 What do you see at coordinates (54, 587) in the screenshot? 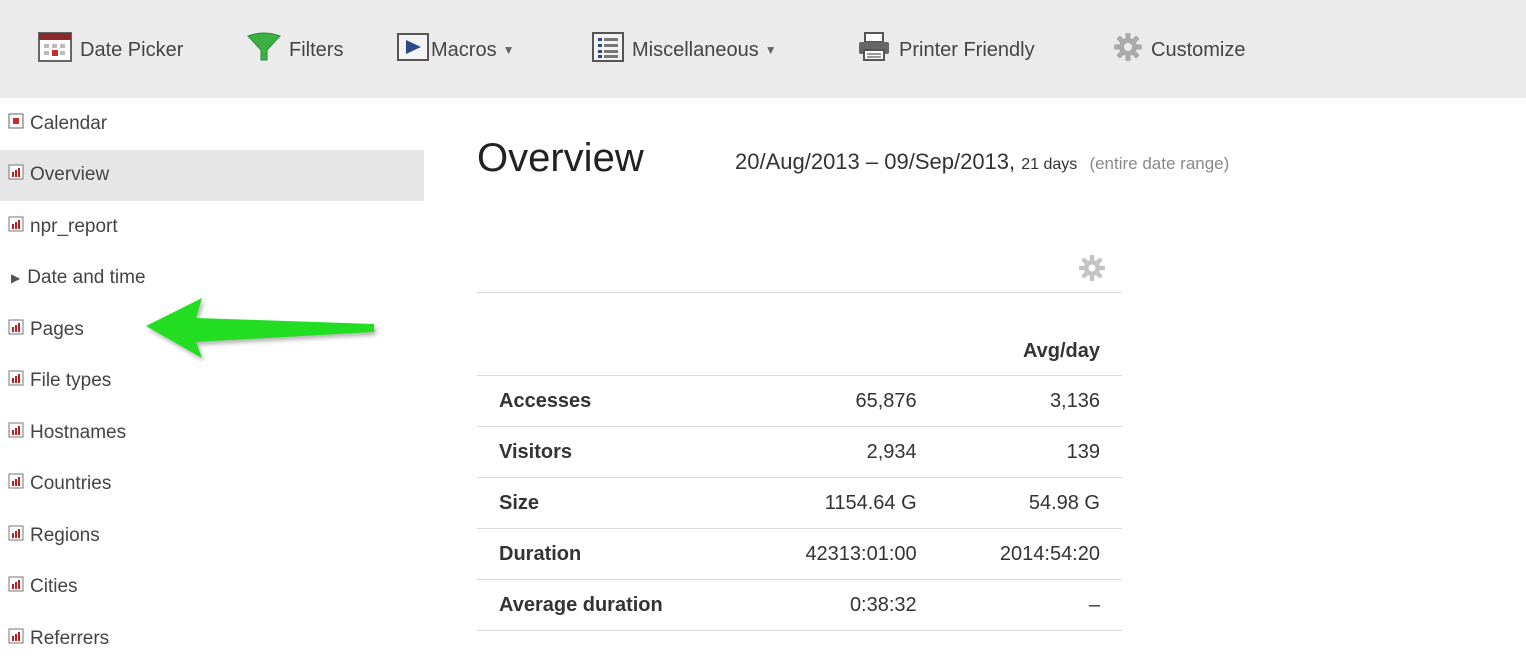
I see `sidebar-item-label: Cities` at bounding box center [54, 587].